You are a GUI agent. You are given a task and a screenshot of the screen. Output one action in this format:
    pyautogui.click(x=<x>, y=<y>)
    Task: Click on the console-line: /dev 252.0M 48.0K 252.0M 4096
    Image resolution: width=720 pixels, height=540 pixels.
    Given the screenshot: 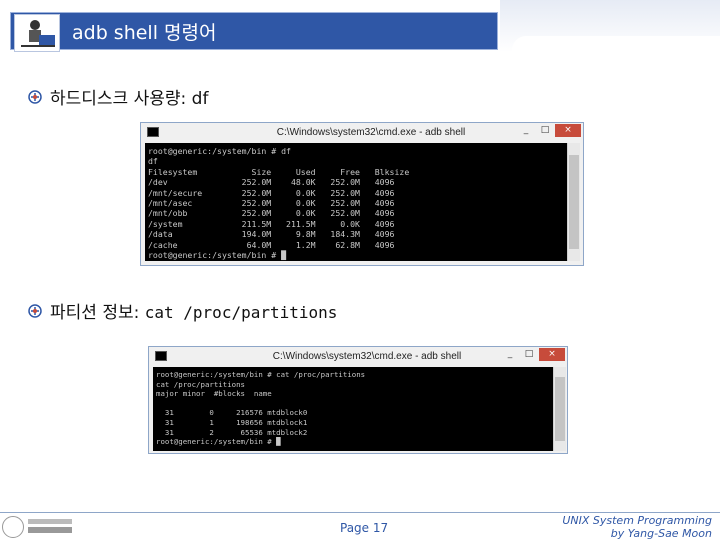 What is the action you would take?
    pyautogui.click(x=271, y=182)
    